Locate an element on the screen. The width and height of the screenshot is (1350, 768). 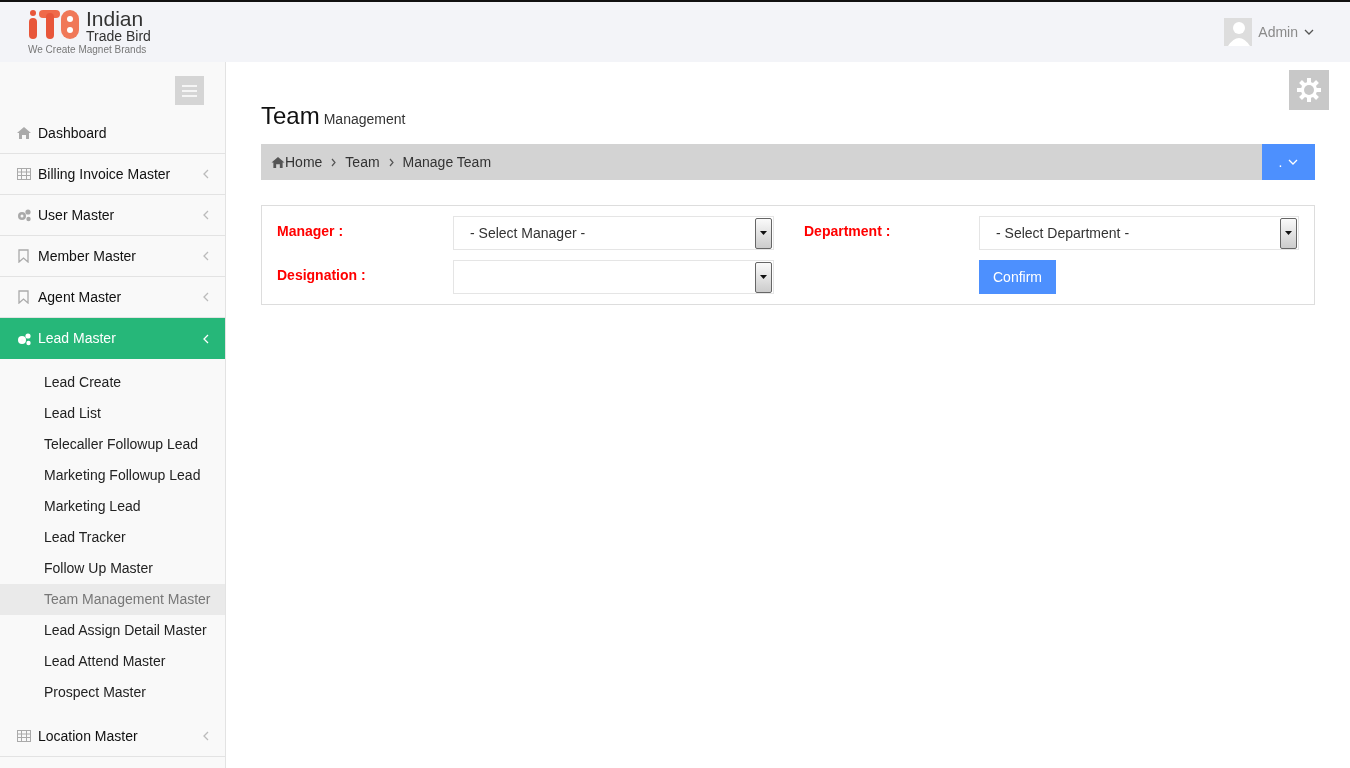
menu-toggle-button is located at coordinates (189, 90).